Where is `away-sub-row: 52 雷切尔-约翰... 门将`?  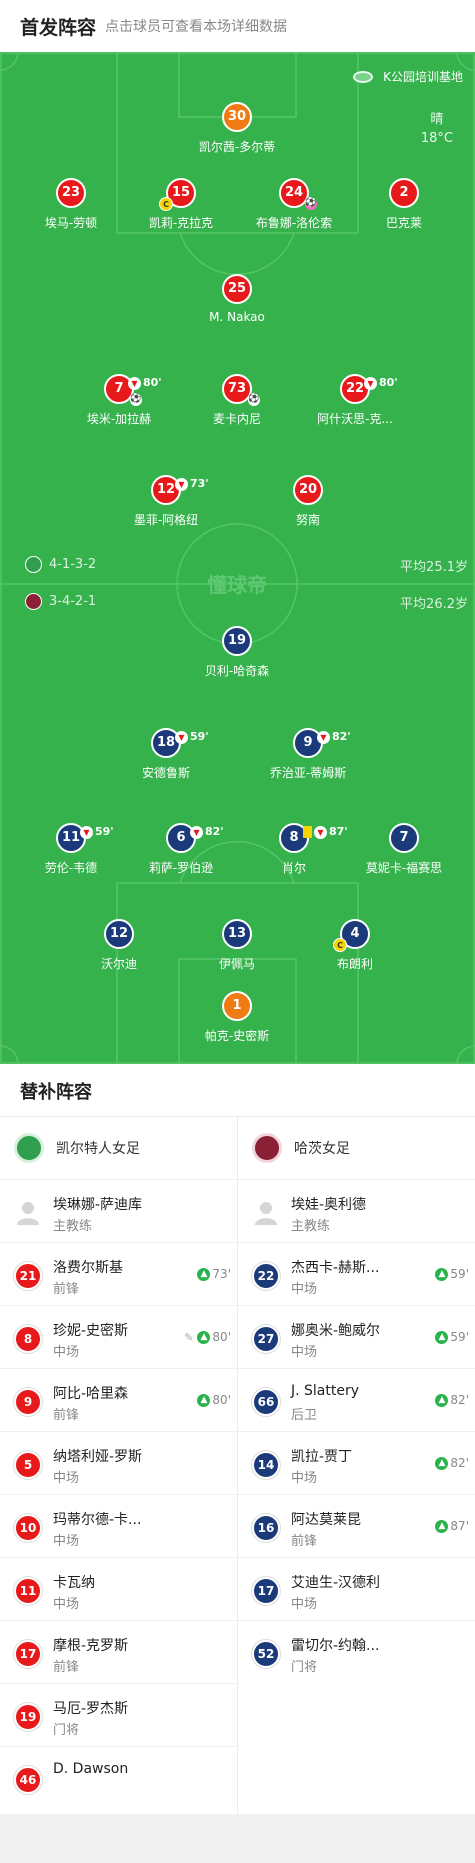
away-sub-row: 52 雷切尔-约翰... 门将 is located at coordinates (356, 1651).